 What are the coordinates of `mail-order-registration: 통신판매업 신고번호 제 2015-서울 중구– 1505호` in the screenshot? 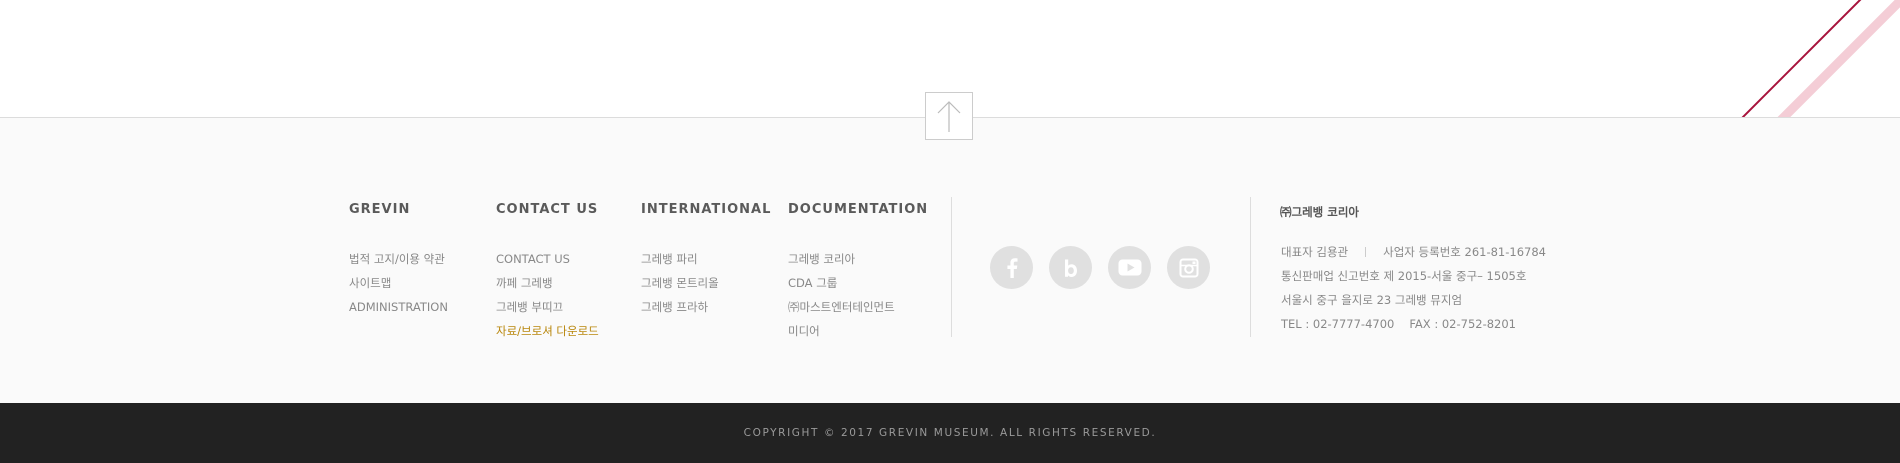 It's located at (1404, 276).